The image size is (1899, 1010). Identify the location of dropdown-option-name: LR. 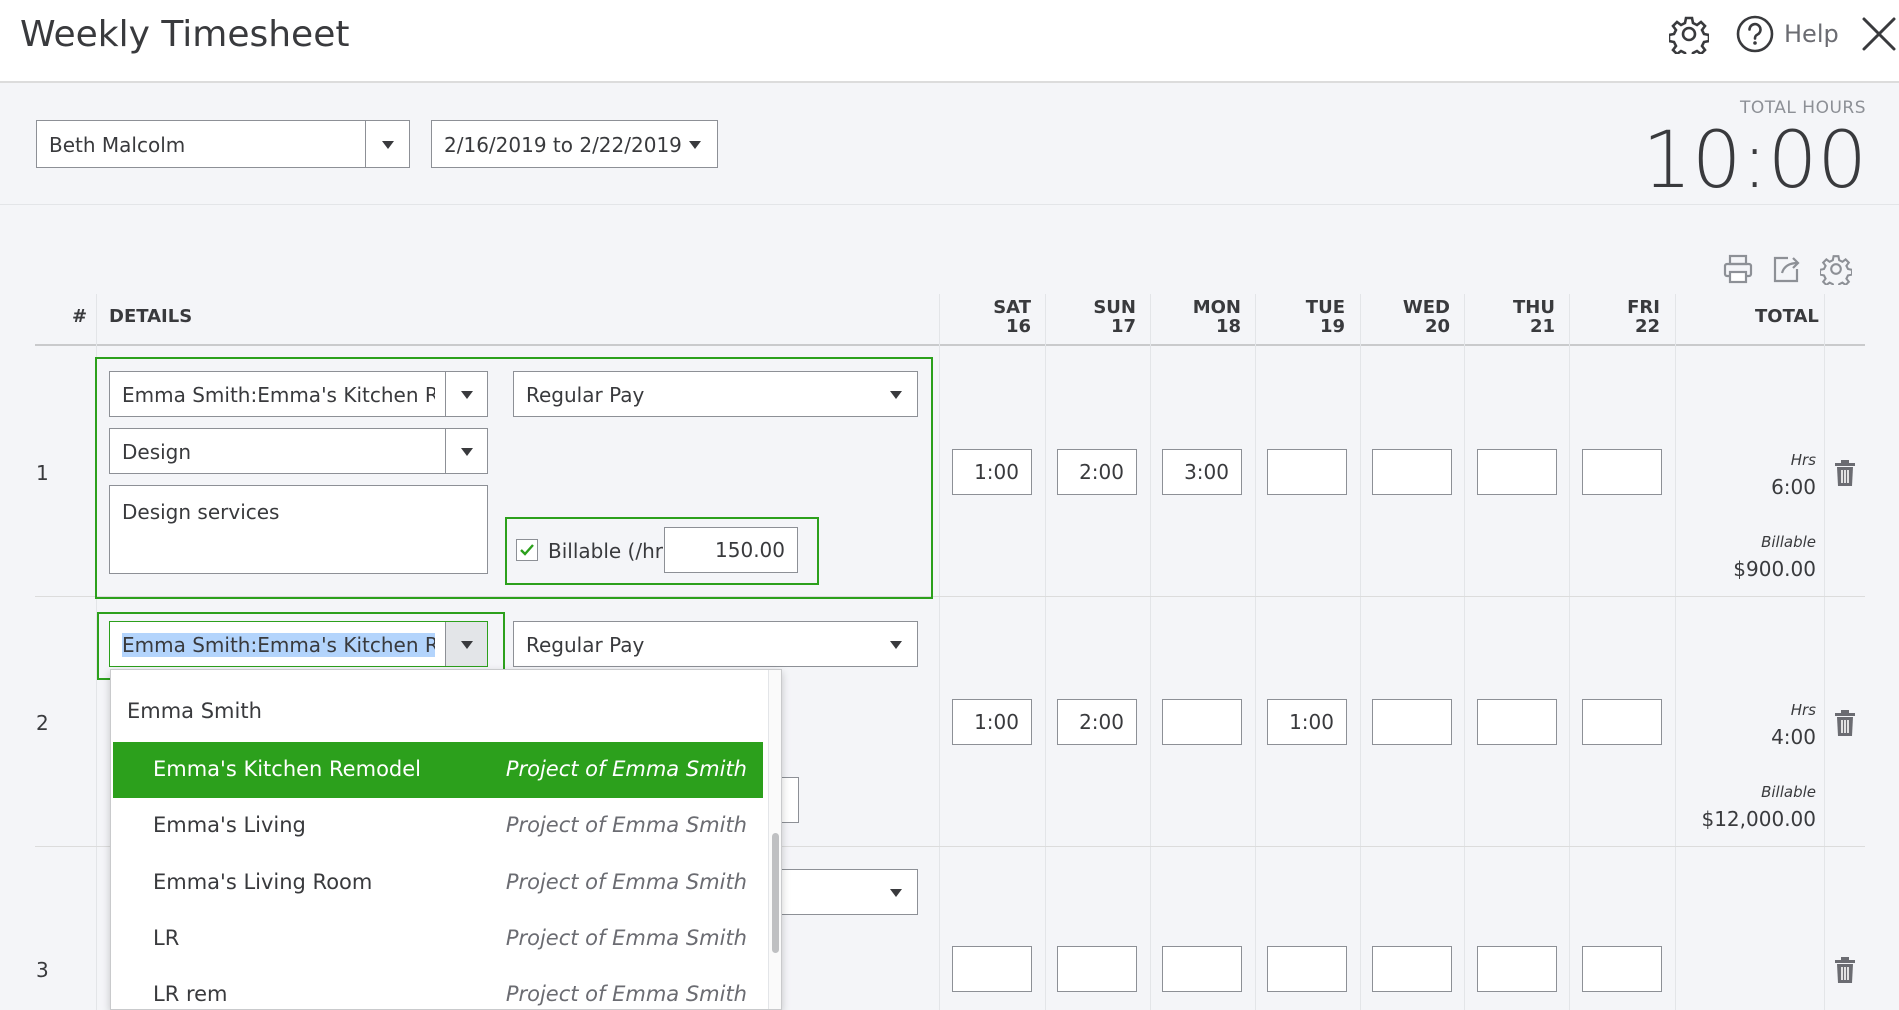
(166, 938).